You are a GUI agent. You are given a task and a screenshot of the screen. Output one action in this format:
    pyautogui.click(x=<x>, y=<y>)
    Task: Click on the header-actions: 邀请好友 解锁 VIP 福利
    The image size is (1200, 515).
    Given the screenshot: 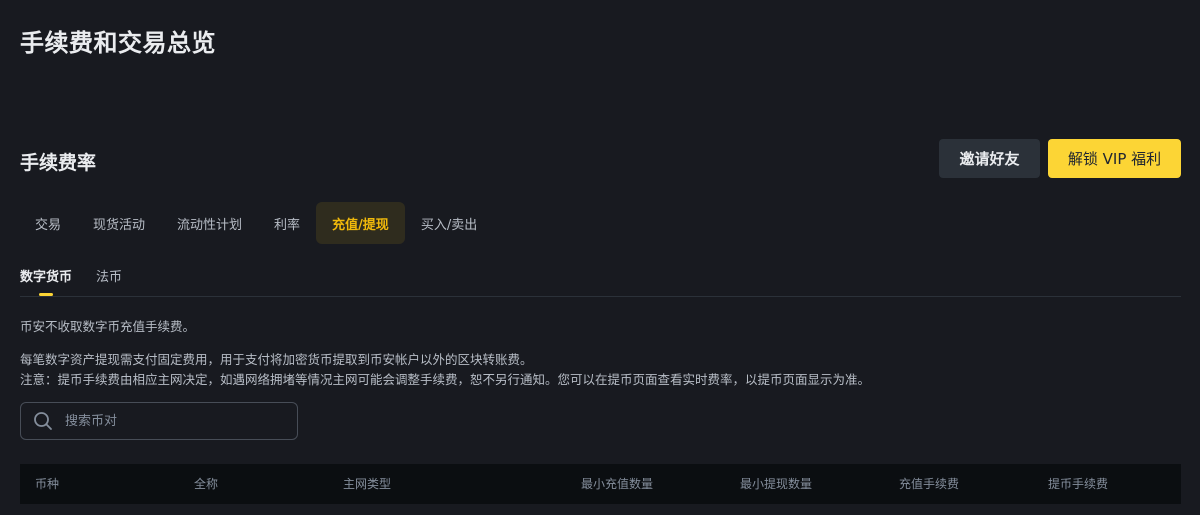 What is the action you would take?
    pyautogui.click(x=1060, y=158)
    